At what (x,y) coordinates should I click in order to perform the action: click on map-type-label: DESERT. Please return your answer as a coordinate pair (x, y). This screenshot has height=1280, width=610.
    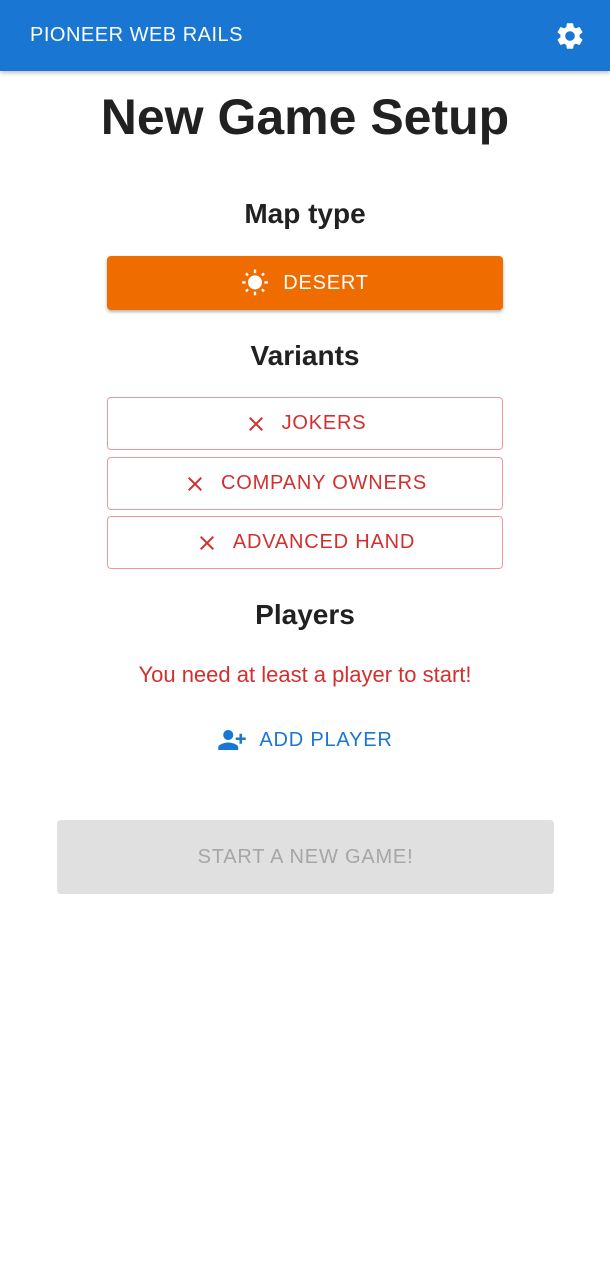
    Looking at the image, I should click on (326, 282).